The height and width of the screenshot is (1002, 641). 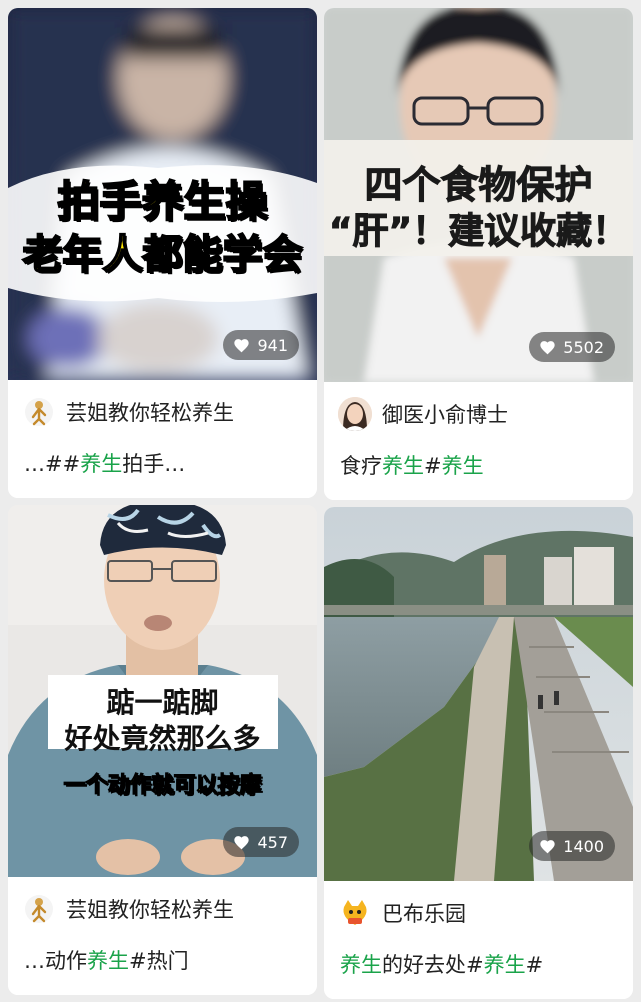 I want to click on thumbnail-caption-line-1: 拍手养生操, so click(x=162, y=201).